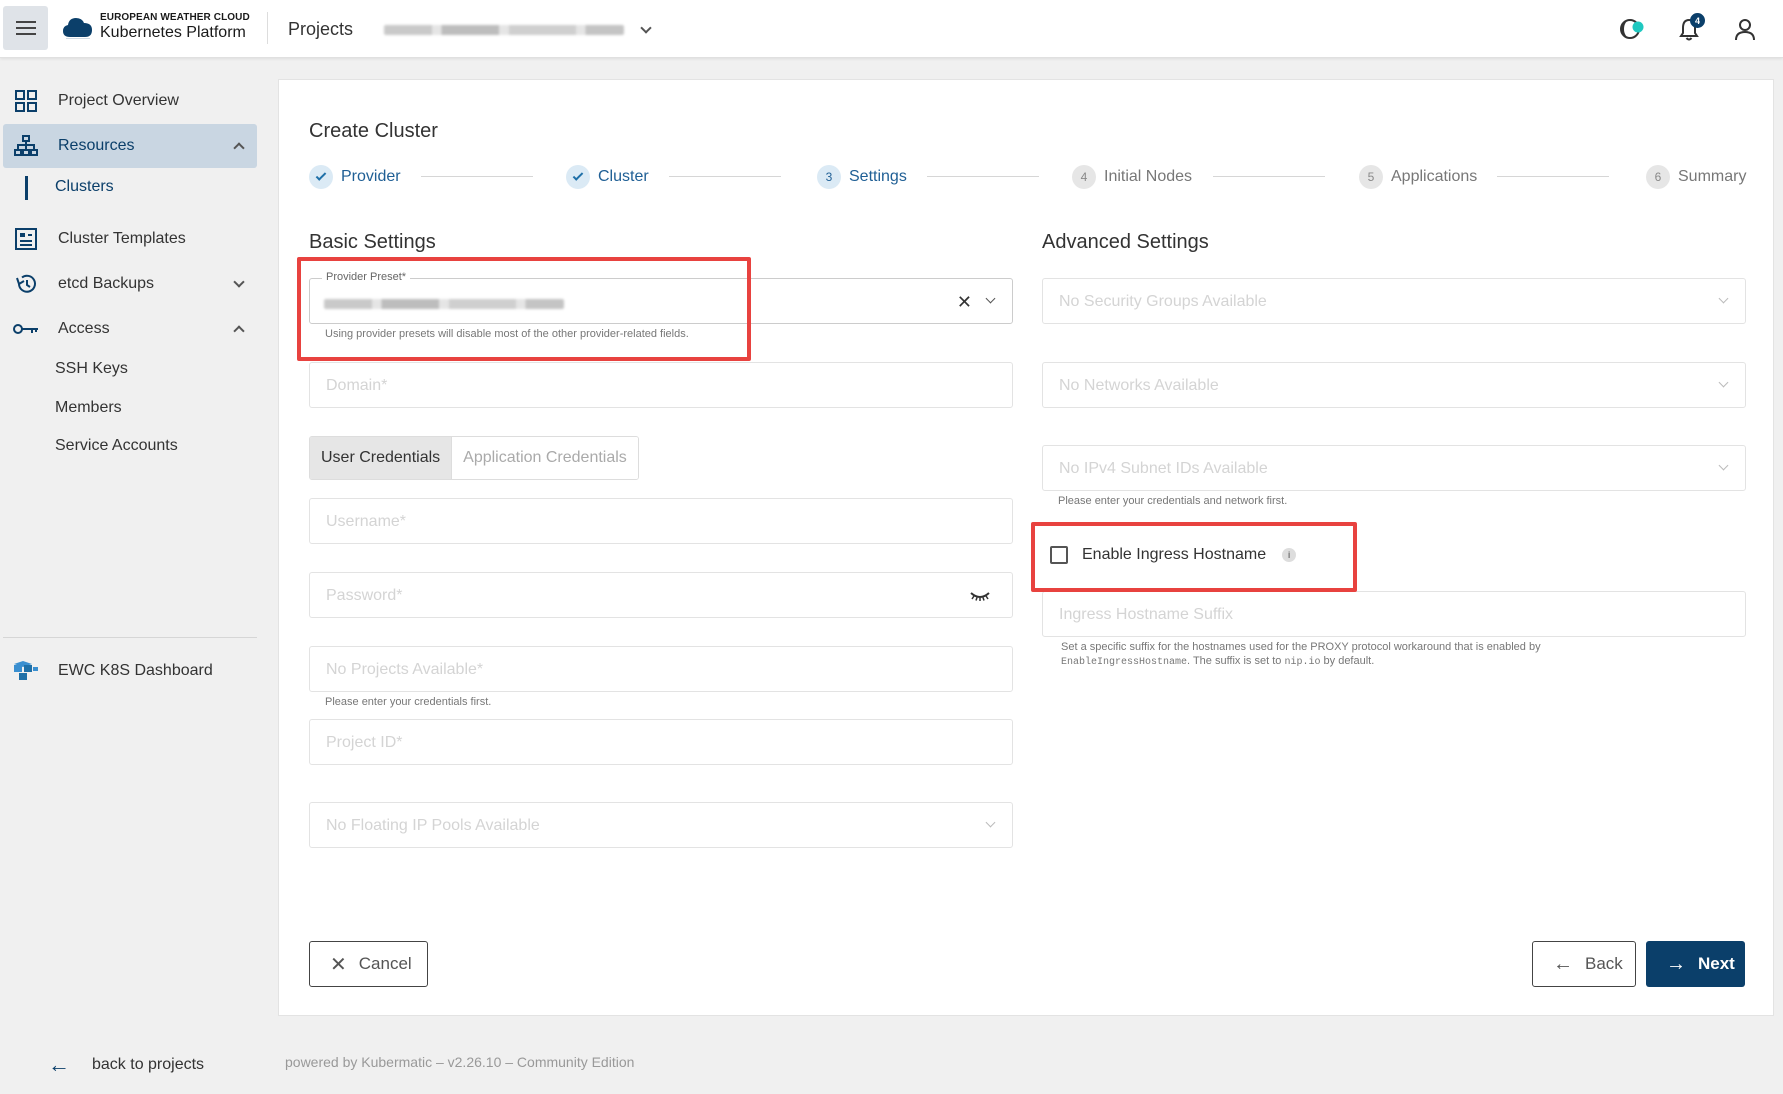 The width and height of the screenshot is (1783, 1094). I want to click on step-cluster: Cluster, so click(607, 177).